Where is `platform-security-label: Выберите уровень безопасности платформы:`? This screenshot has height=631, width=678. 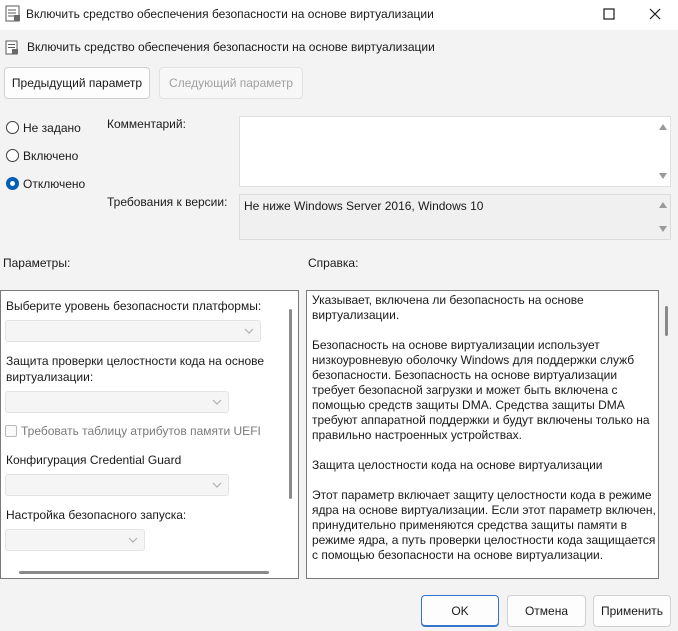
platform-security-label: Выберите уровень безопасности платформы: is located at coordinates (134, 306).